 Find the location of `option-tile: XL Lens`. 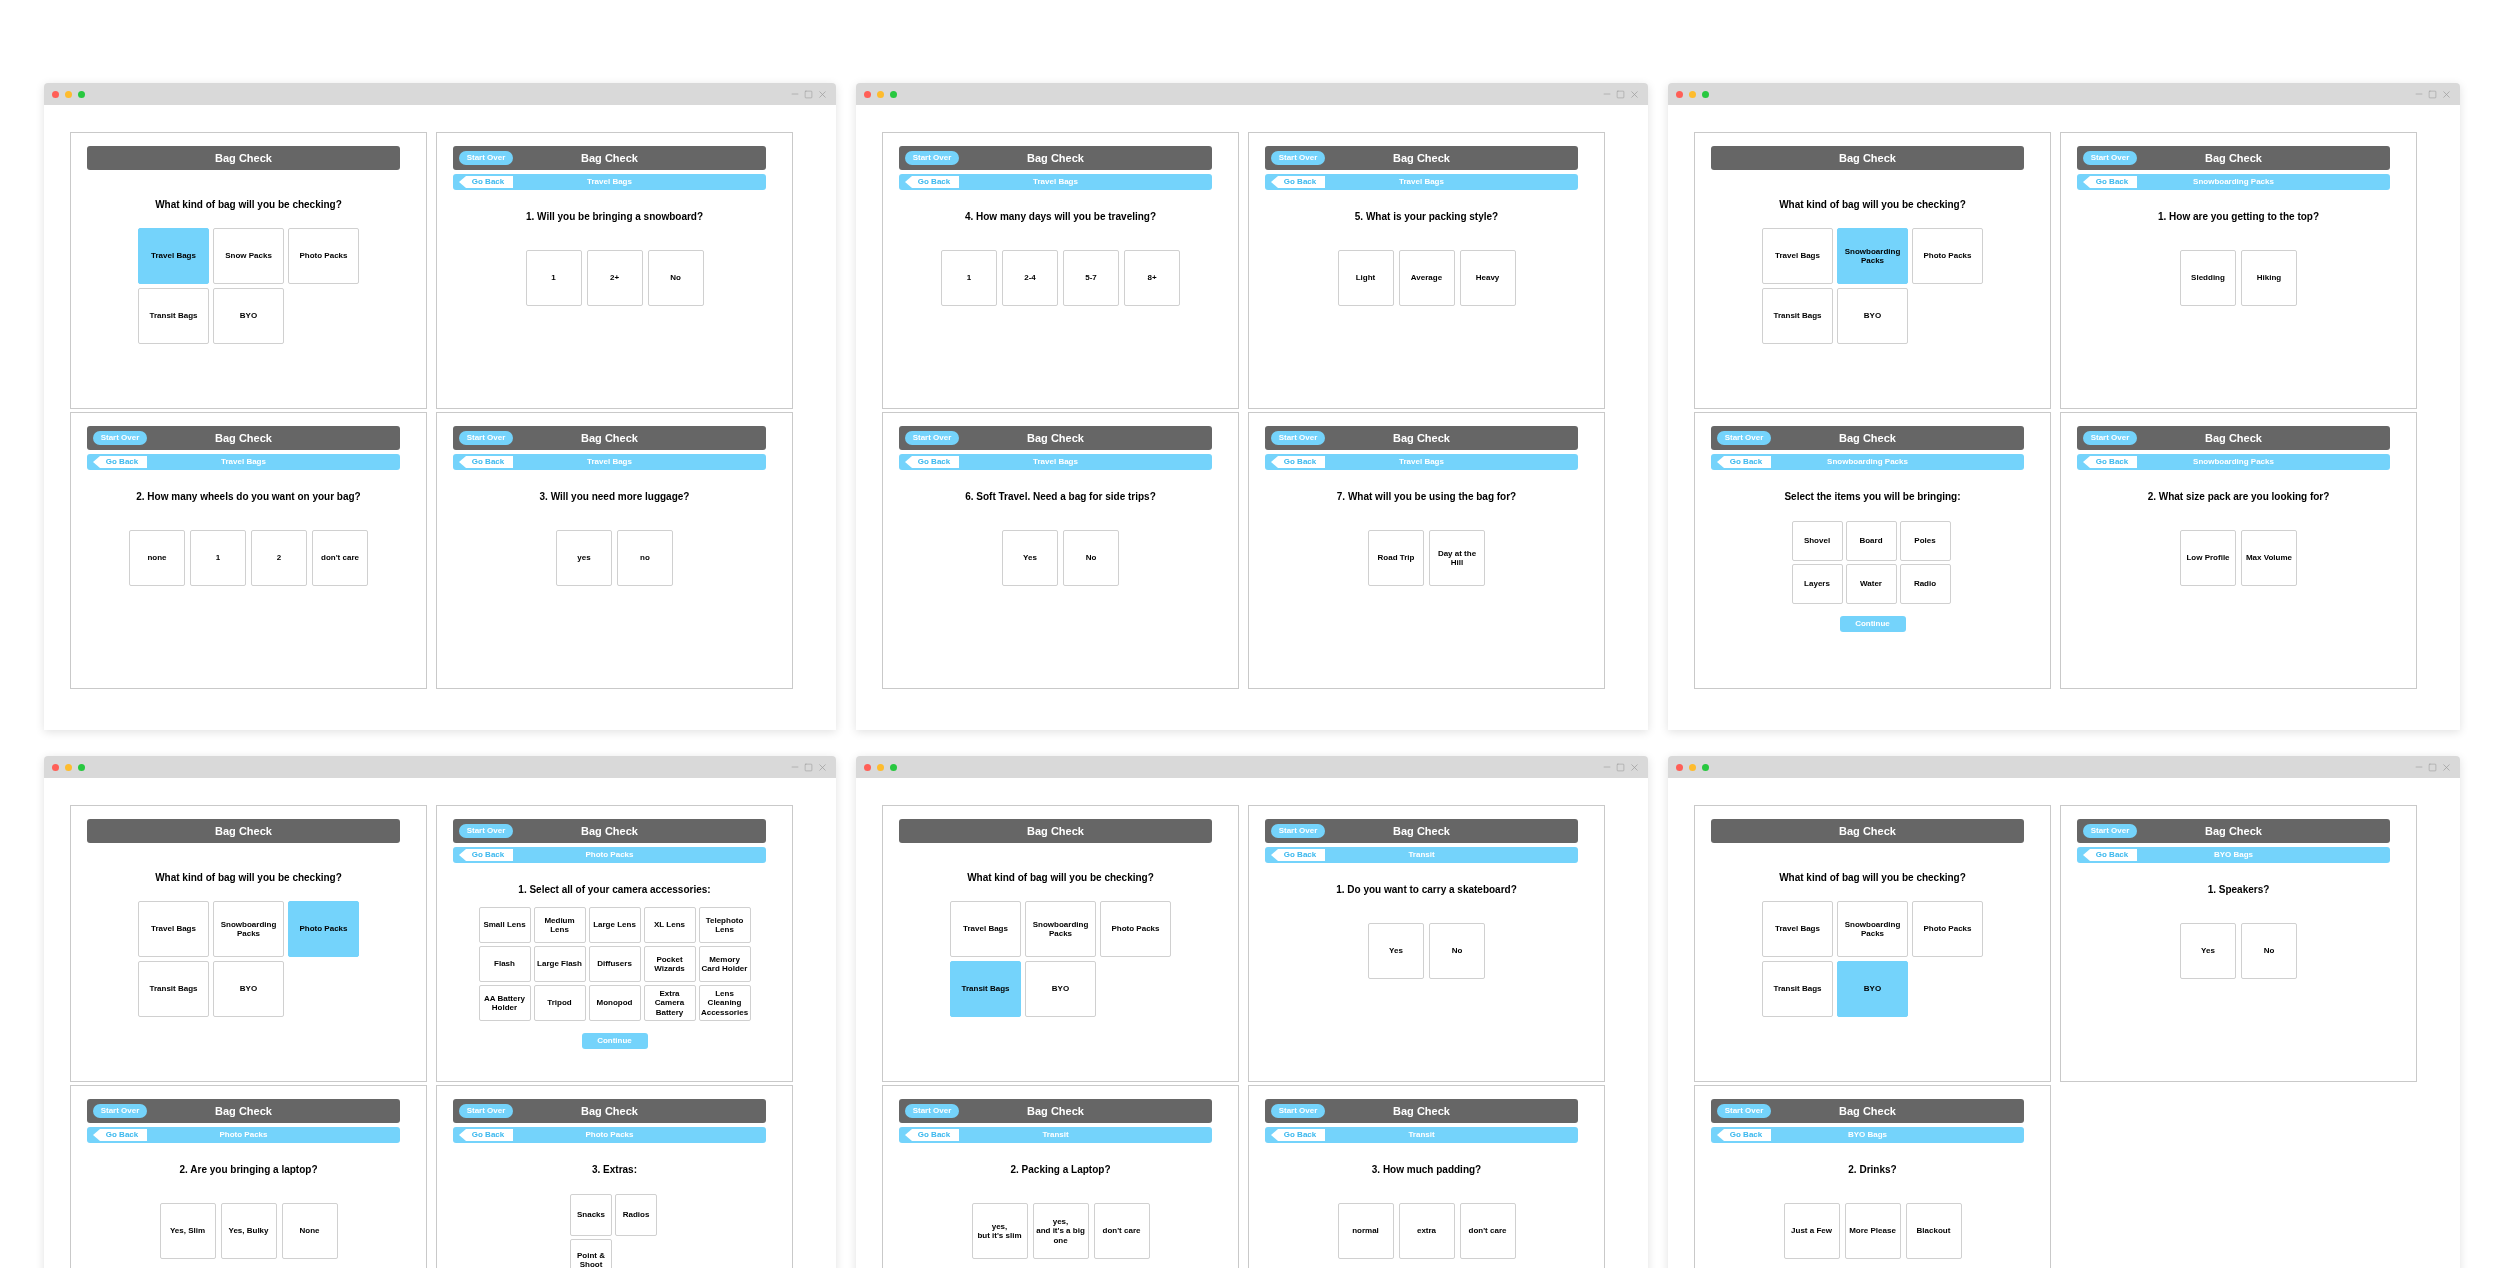

option-tile: XL Lens is located at coordinates (669, 925).